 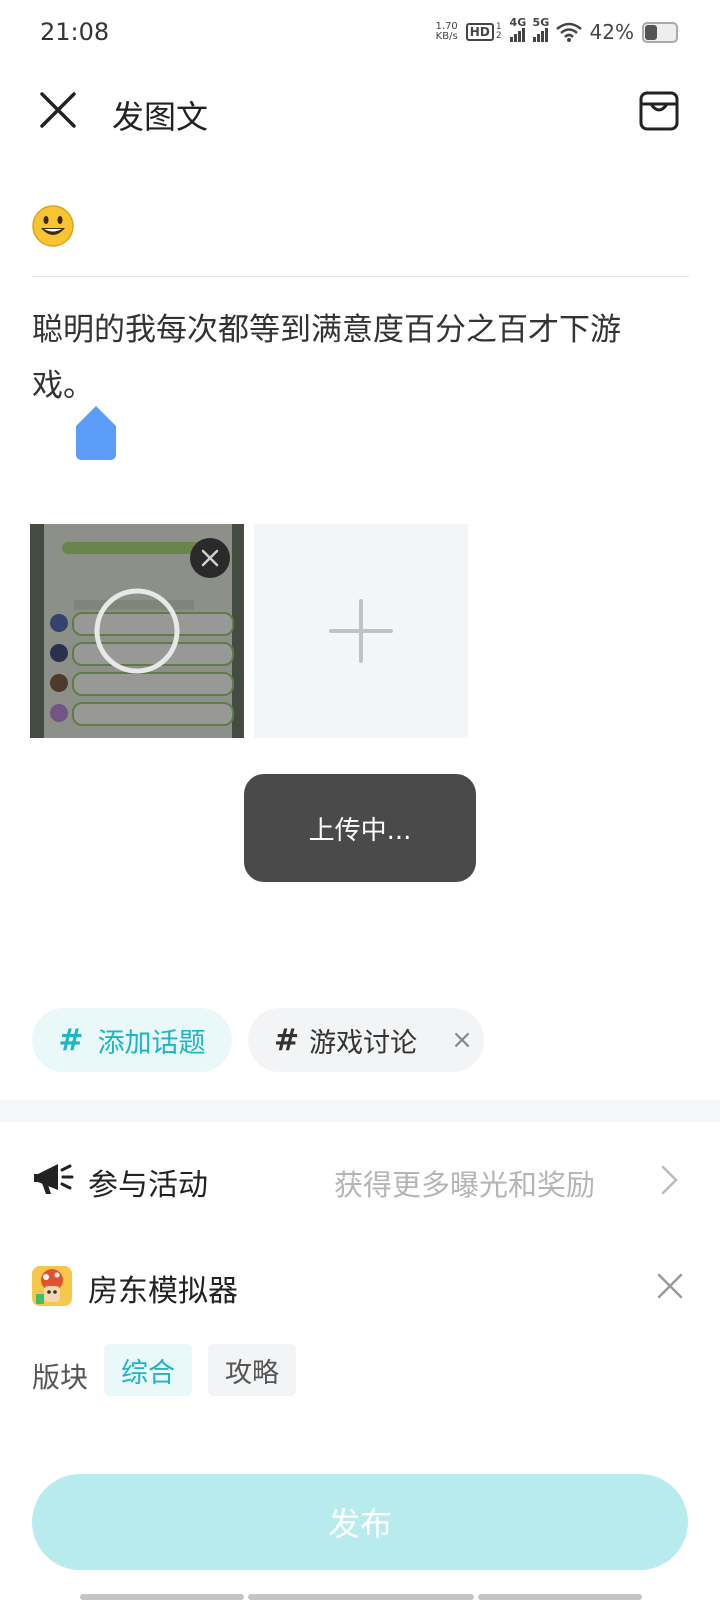 What do you see at coordinates (651, 32) in the screenshot?
I see `battery-fill` at bounding box center [651, 32].